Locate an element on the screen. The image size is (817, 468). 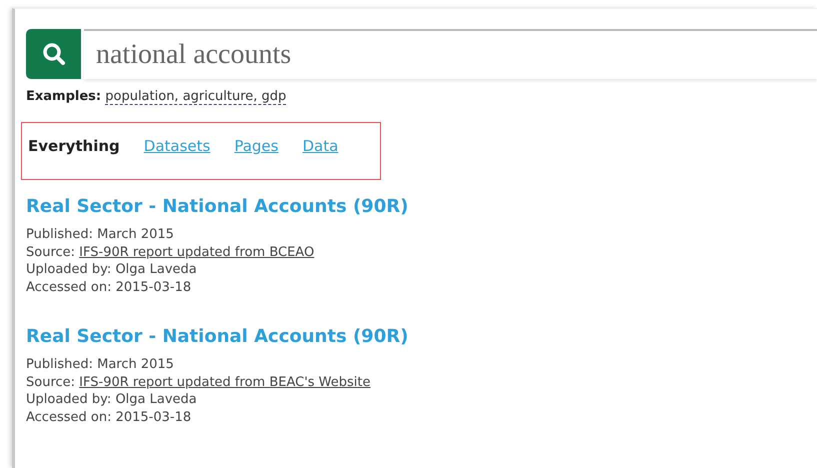
search-field: national accounts is located at coordinates (450, 54).